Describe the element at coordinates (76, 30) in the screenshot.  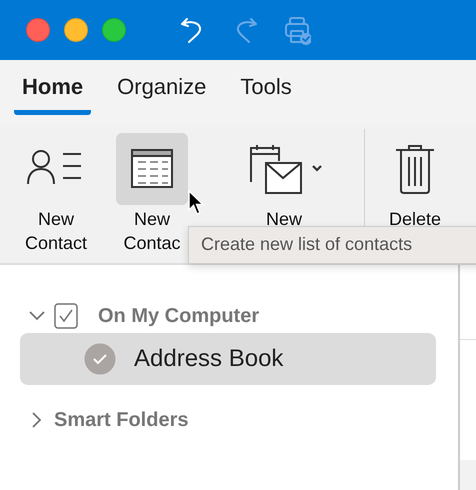
I see `minimize-button` at that location.